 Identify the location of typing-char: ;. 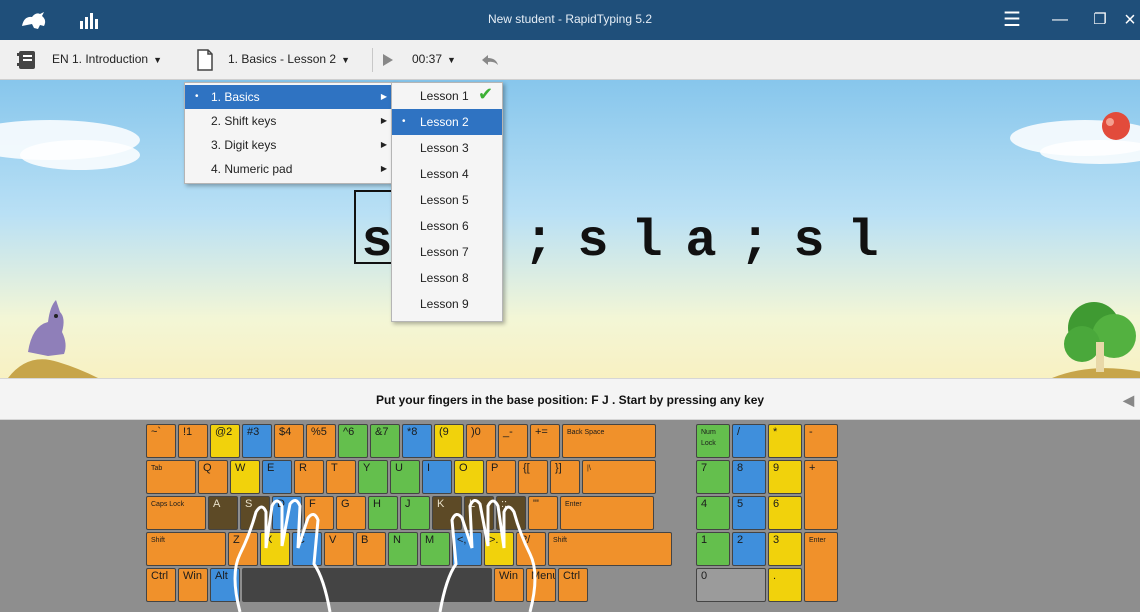
(755, 241).